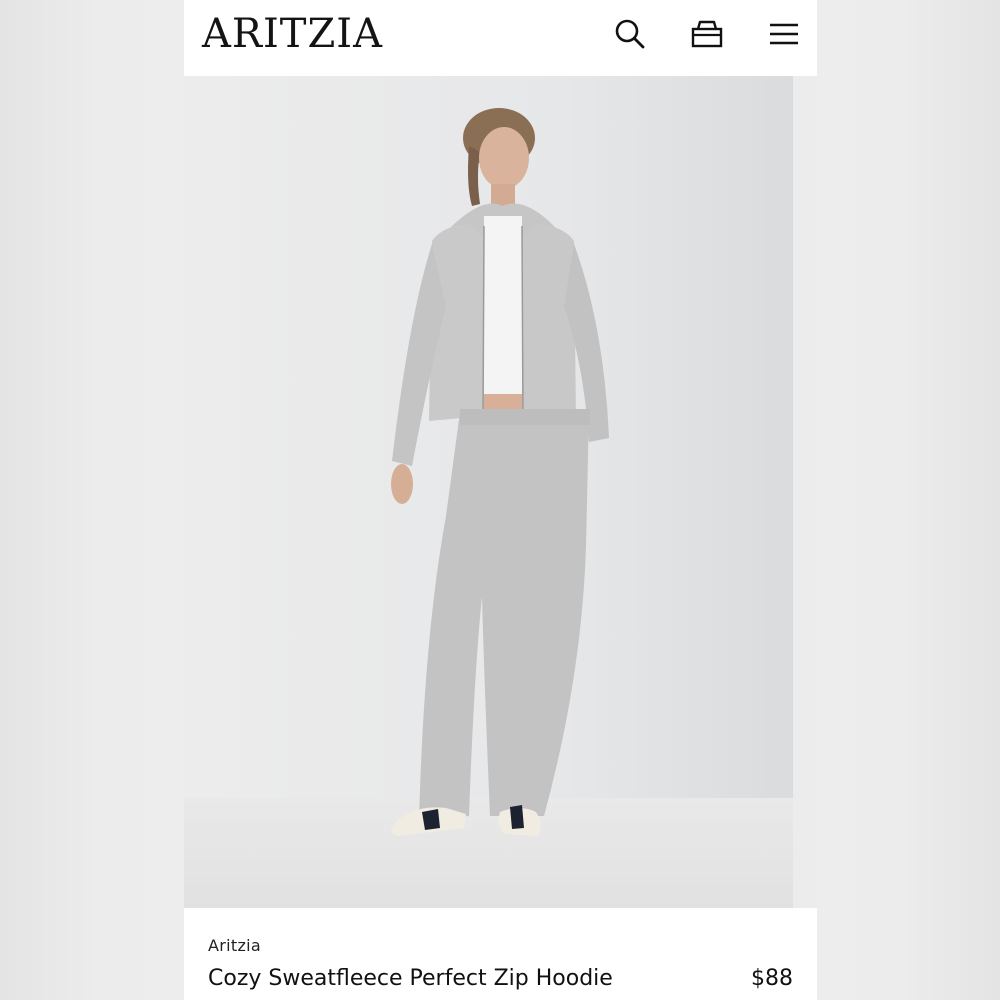  I want to click on bag-icon, so click(707, 34).